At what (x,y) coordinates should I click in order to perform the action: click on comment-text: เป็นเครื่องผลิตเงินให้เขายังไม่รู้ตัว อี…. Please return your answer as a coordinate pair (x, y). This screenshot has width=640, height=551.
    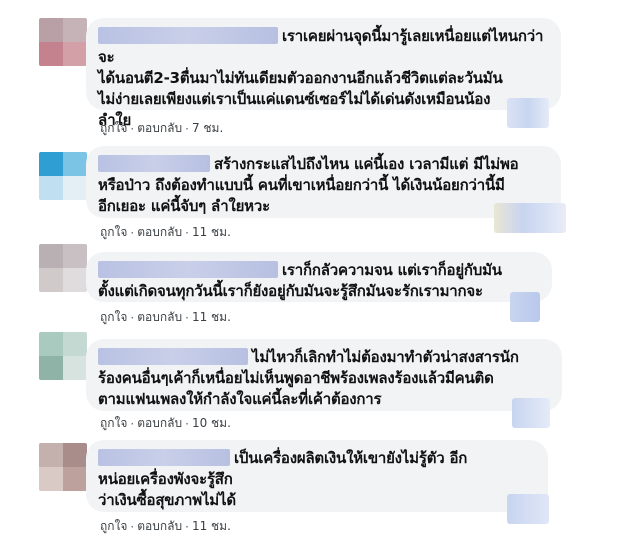
    Looking at the image, I should click on (283, 479).